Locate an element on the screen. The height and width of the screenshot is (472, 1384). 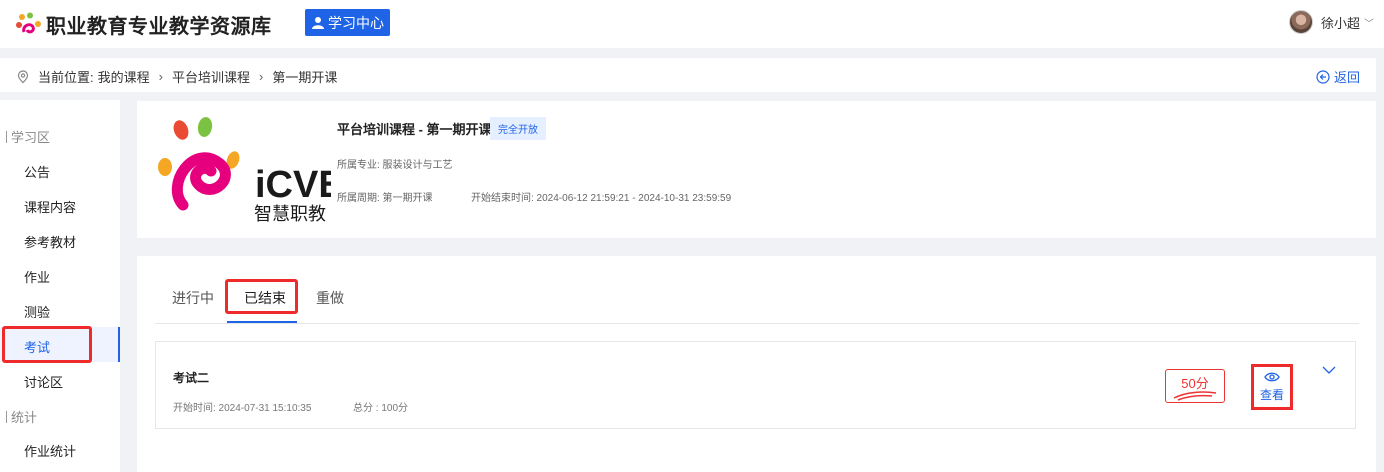
exam-start-time: 开始时间: 2024-07-31 15:10:35 is located at coordinates (242, 408).